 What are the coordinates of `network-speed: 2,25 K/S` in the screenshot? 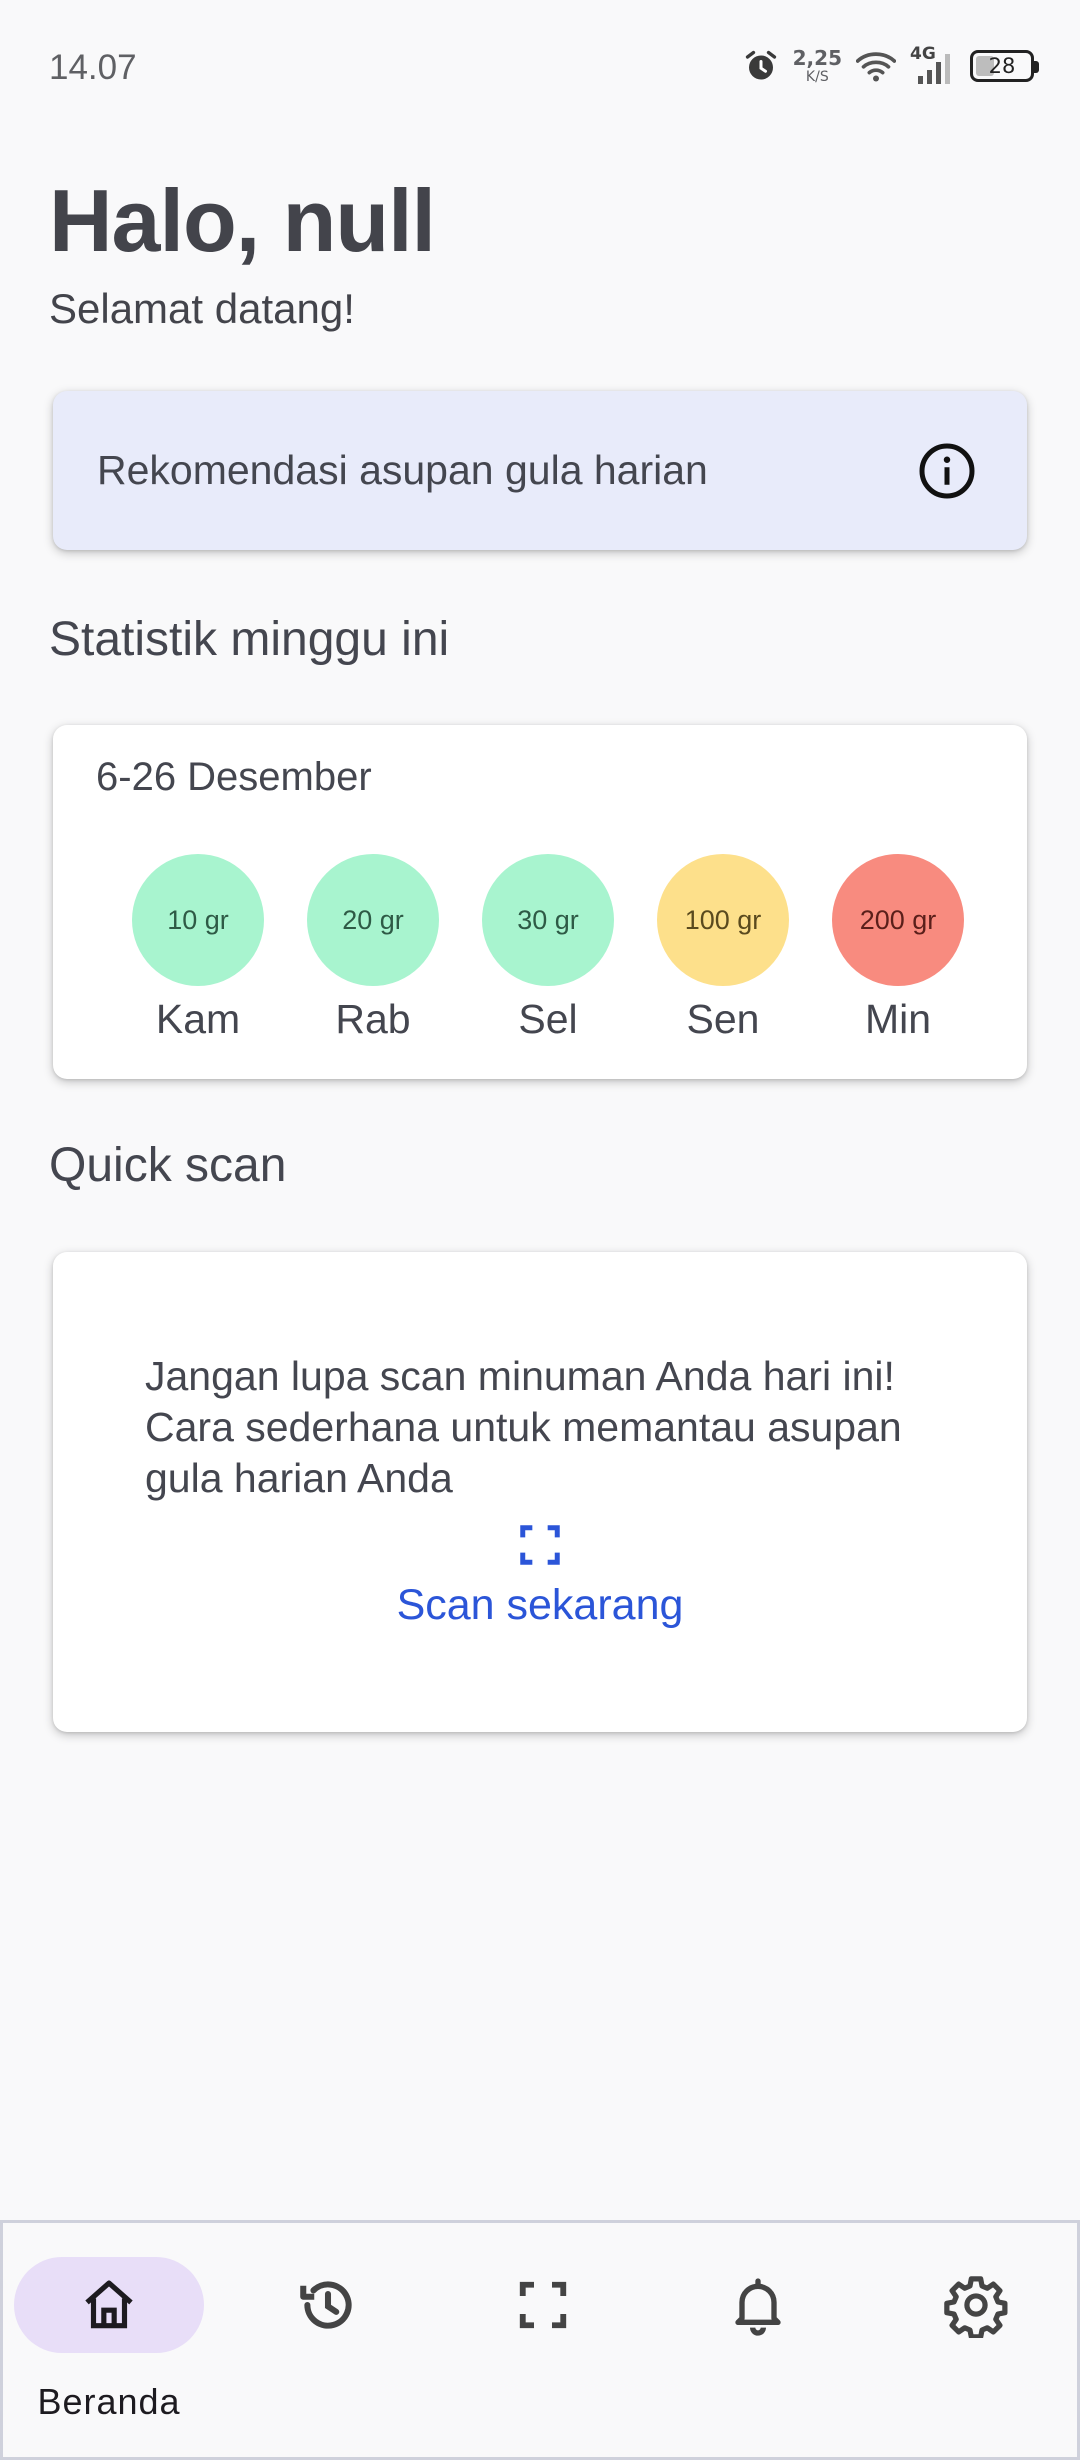 It's located at (817, 66).